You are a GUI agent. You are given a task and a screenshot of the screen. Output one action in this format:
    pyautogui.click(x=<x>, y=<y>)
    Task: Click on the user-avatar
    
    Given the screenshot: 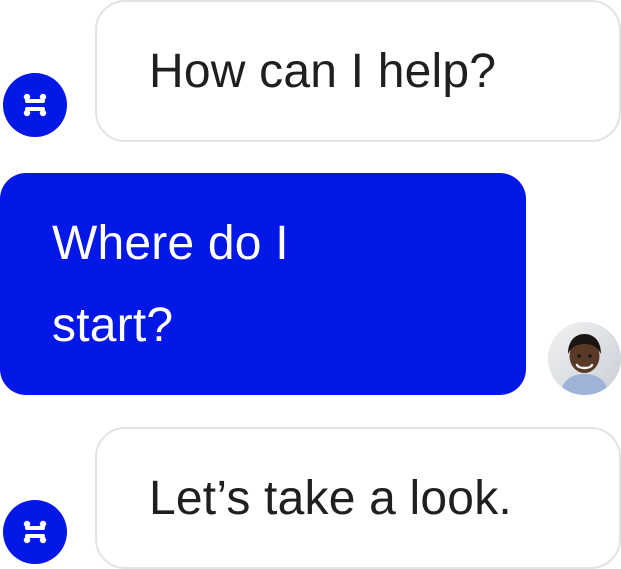 What is the action you would take?
    pyautogui.click(x=584, y=358)
    